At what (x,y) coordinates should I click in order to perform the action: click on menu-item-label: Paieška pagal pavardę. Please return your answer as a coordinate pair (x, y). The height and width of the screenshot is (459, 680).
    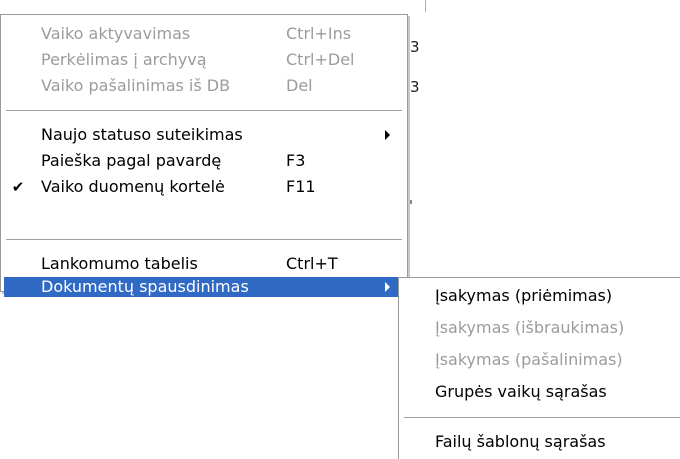
    Looking at the image, I should click on (131, 160).